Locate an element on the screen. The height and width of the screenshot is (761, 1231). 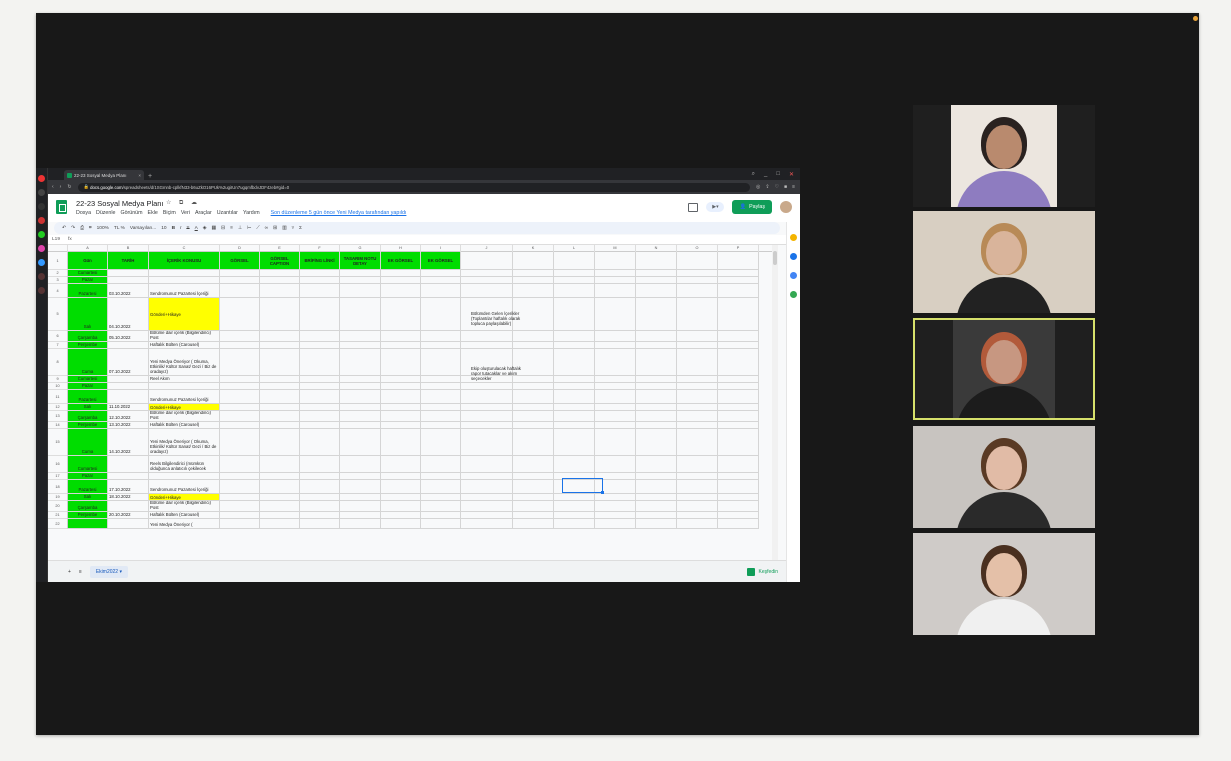
row-number: 14 is located at coordinates (58, 425).